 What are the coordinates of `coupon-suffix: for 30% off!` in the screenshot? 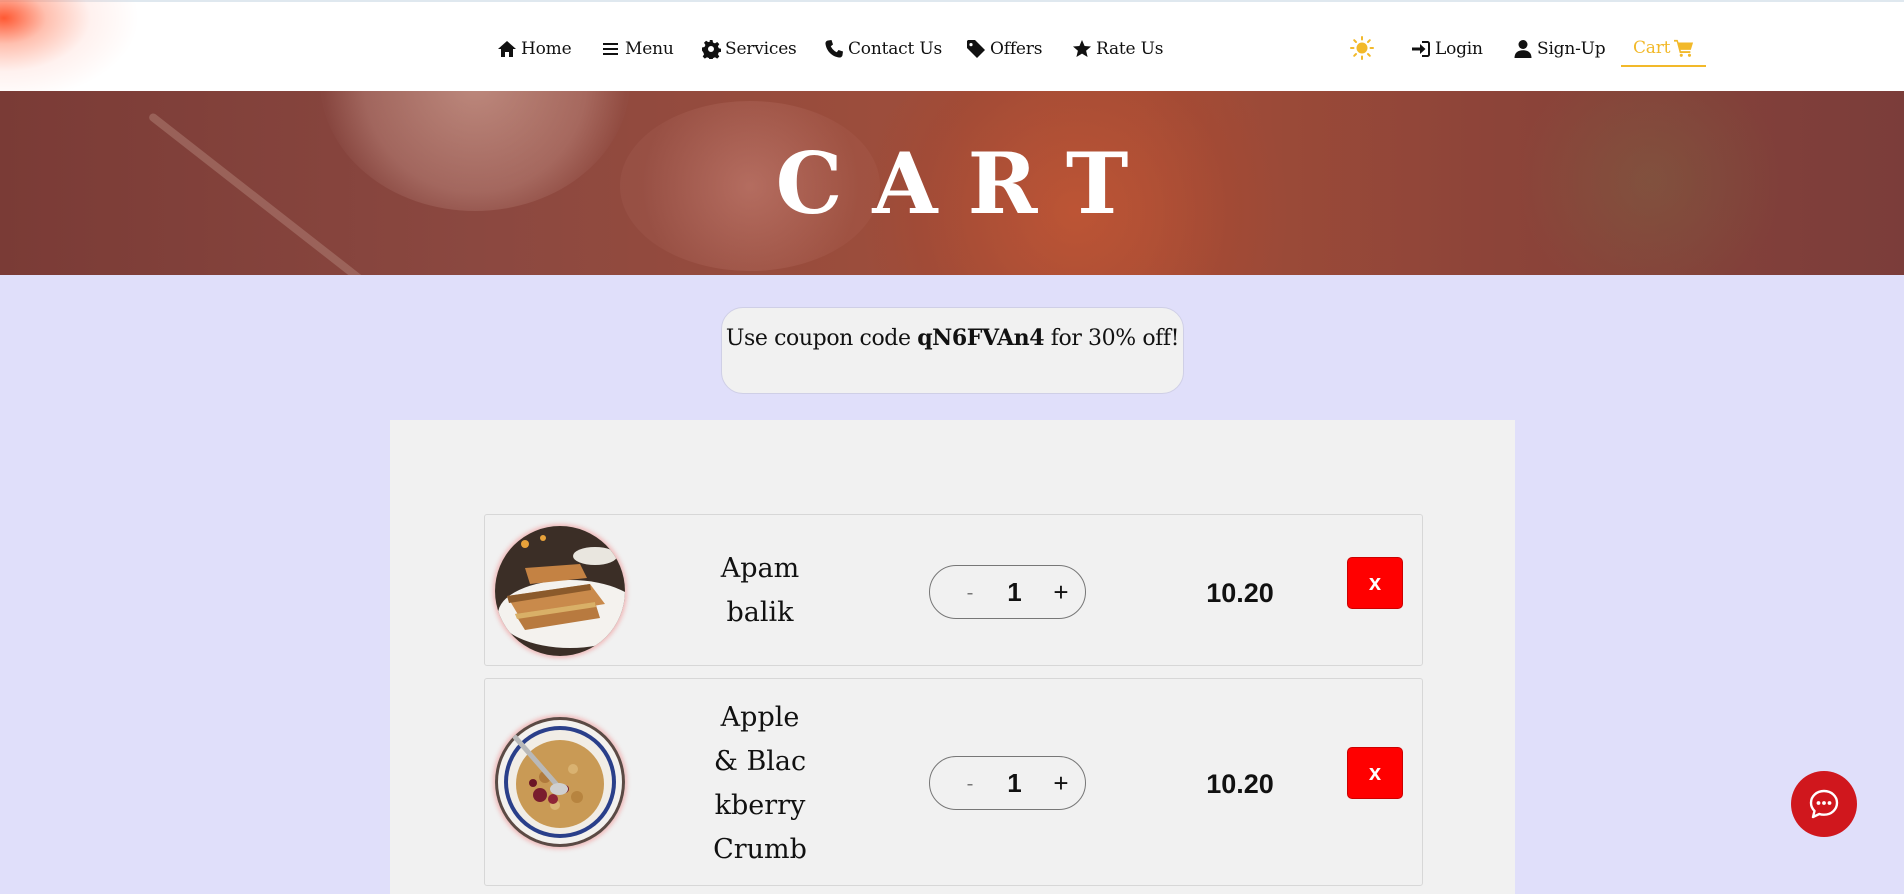 It's located at (1112, 338).